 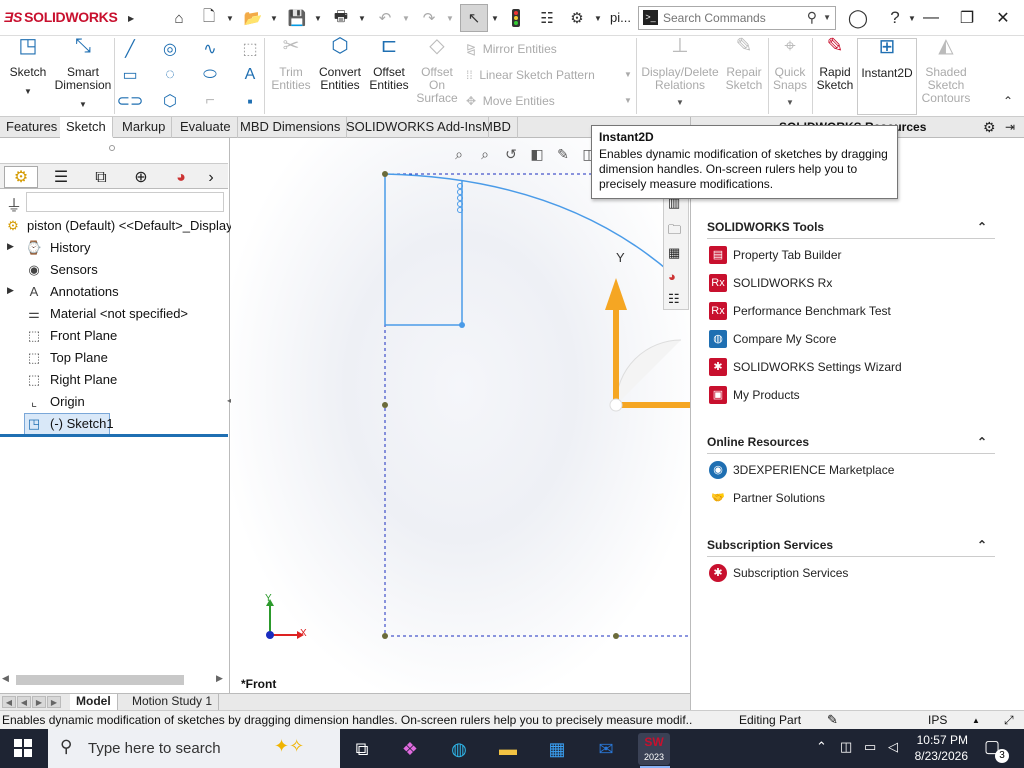 I want to click on search-dropdown-icon: ▼, so click(x=827, y=17).